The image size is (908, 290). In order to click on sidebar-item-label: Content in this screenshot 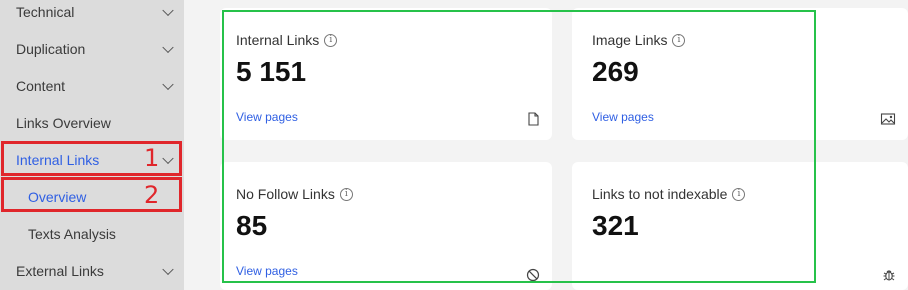, I will do `click(41, 85)`.